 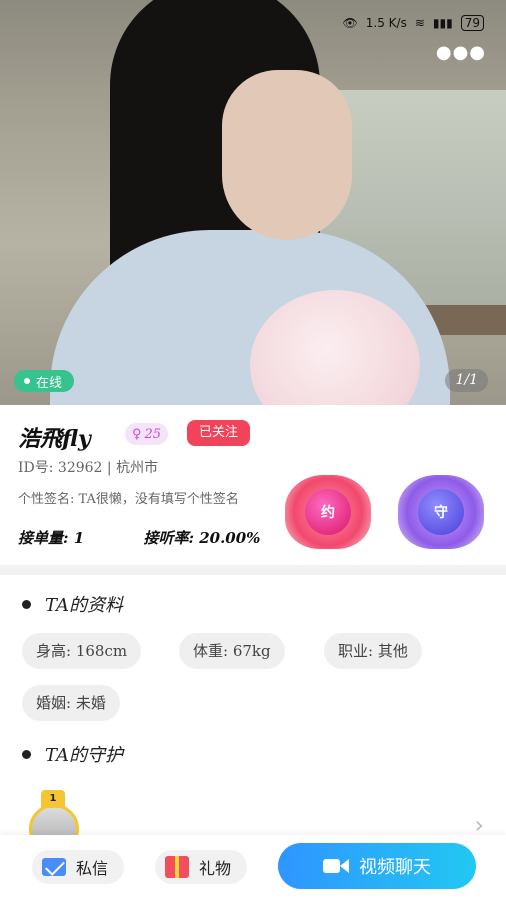 What do you see at coordinates (139, 537) in the screenshot?
I see `stats-row: 接单量: 1 接听率: 20.00%` at bounding box center [139, 537].